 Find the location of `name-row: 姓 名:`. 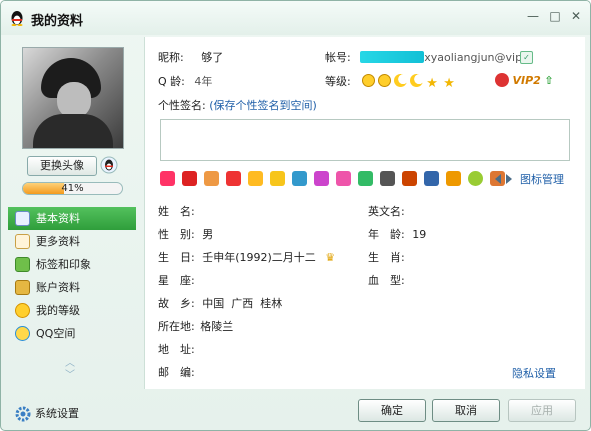

name-row: 姓 名: is located at coordinates (176, 211).